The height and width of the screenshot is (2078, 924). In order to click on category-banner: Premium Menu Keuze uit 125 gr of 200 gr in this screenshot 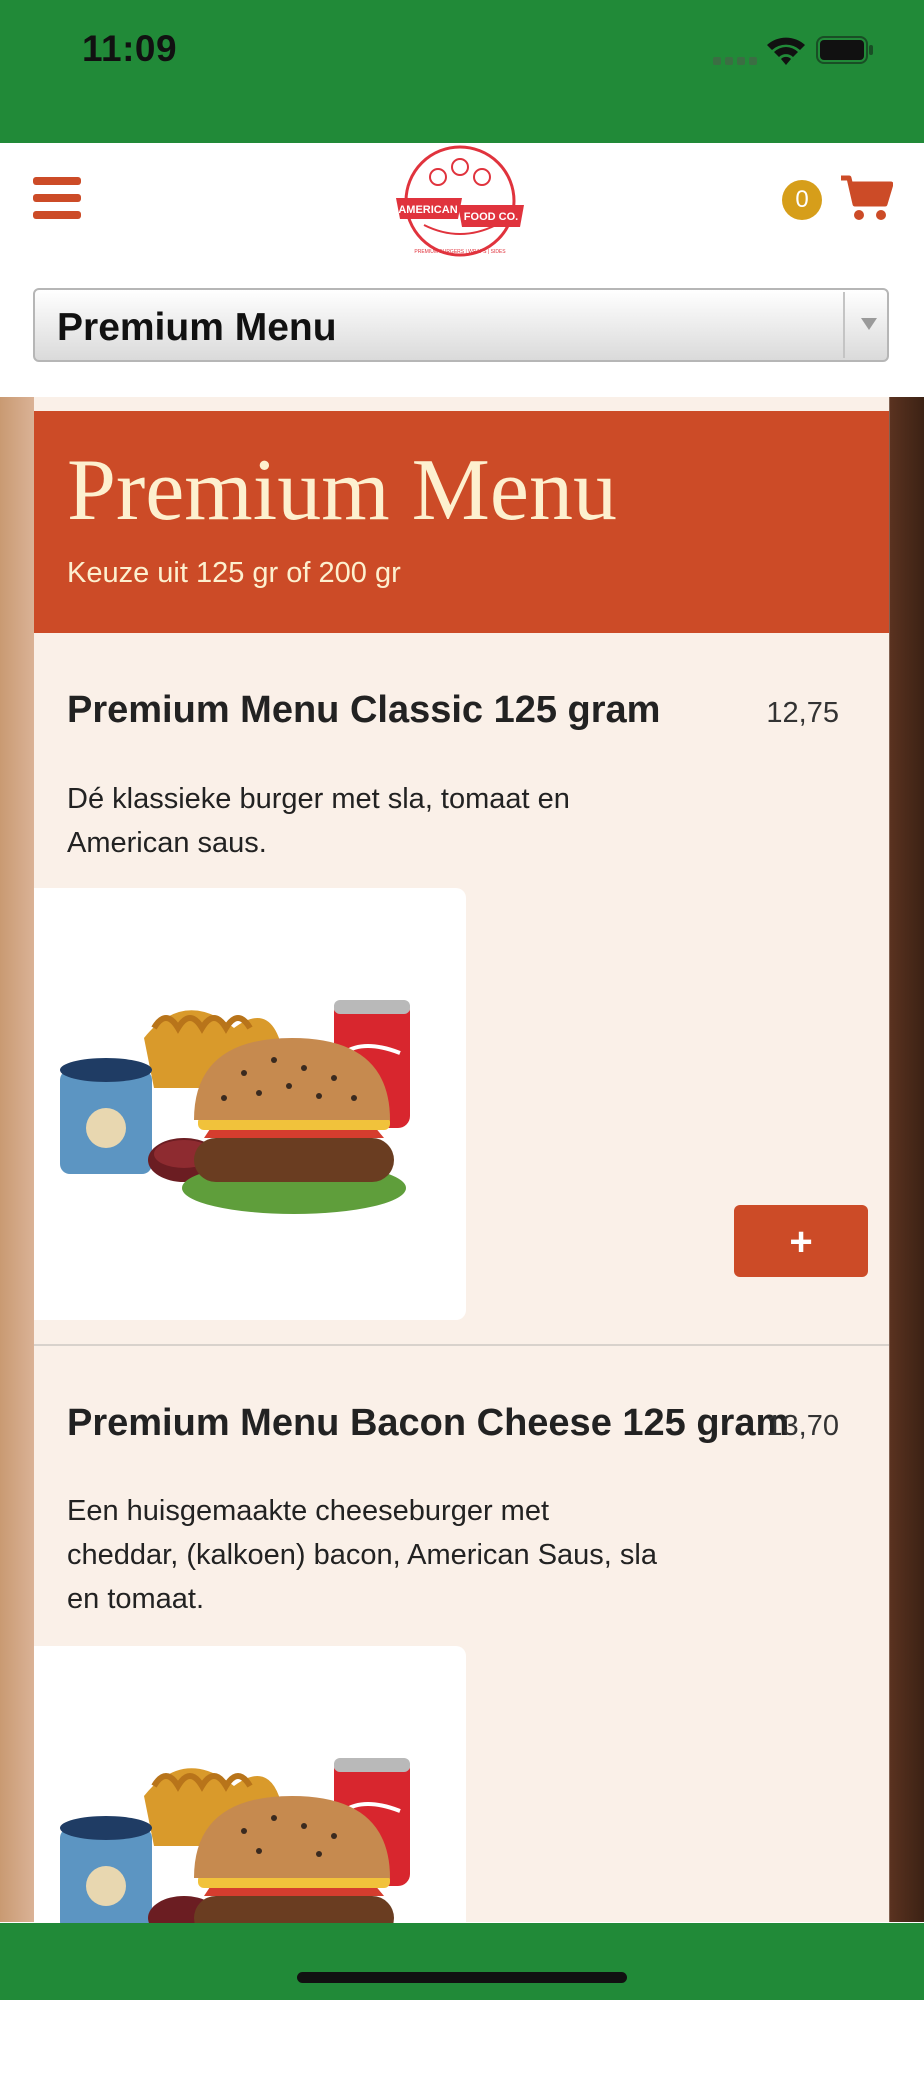, I will do `click(461, 522)`.